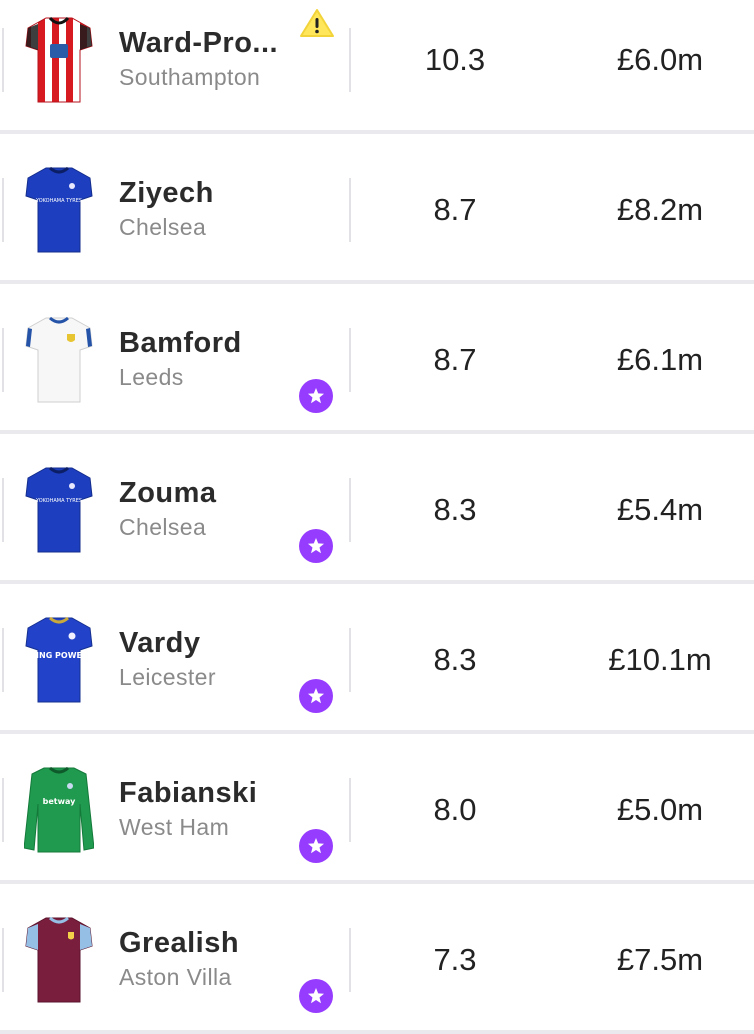 This screenshot has height=1034, width=754. I want to click on player-name: Fabianski, so click(188, 793).